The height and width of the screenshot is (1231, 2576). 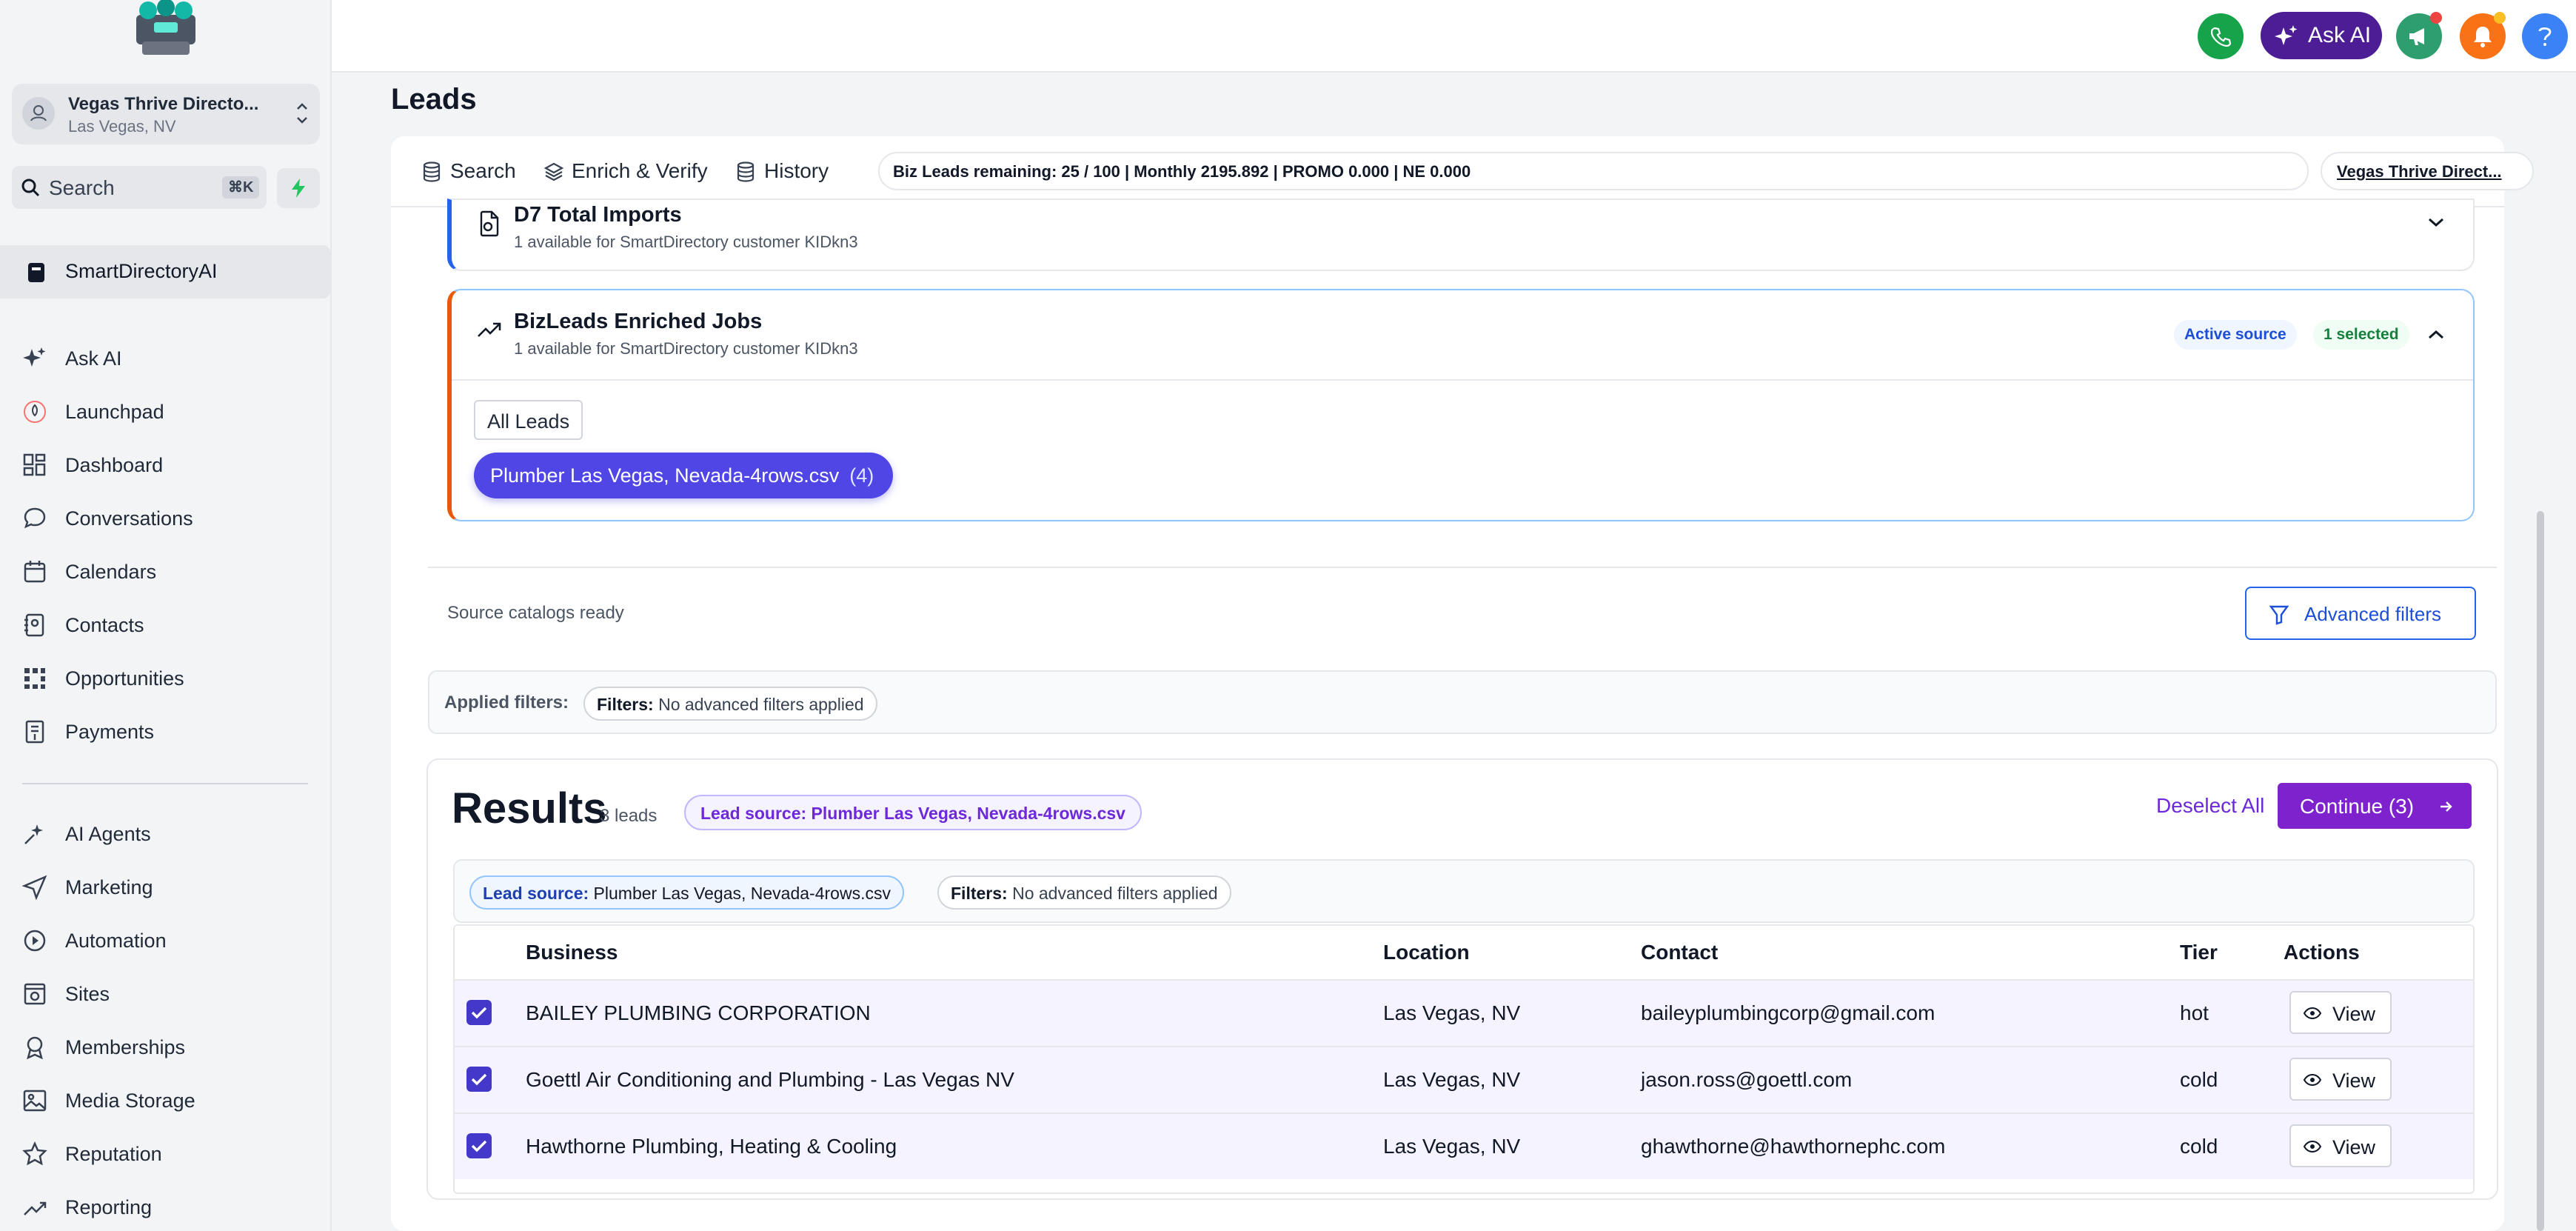 I want to click on sidebar-item-payments: Payments, so click(x=165, y=731).